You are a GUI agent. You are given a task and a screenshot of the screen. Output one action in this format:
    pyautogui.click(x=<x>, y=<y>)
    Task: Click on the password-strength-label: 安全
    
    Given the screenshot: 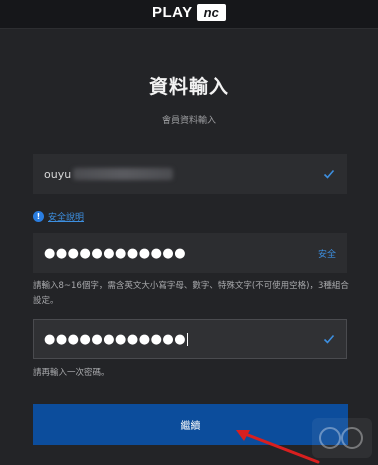 What is the action you would take?
    pyautogui.click(x=326, y=254)
    